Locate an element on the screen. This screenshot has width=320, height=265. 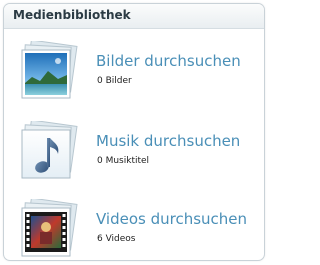
panel-title: Medienbibliothek is located at coordinates (72, 15).